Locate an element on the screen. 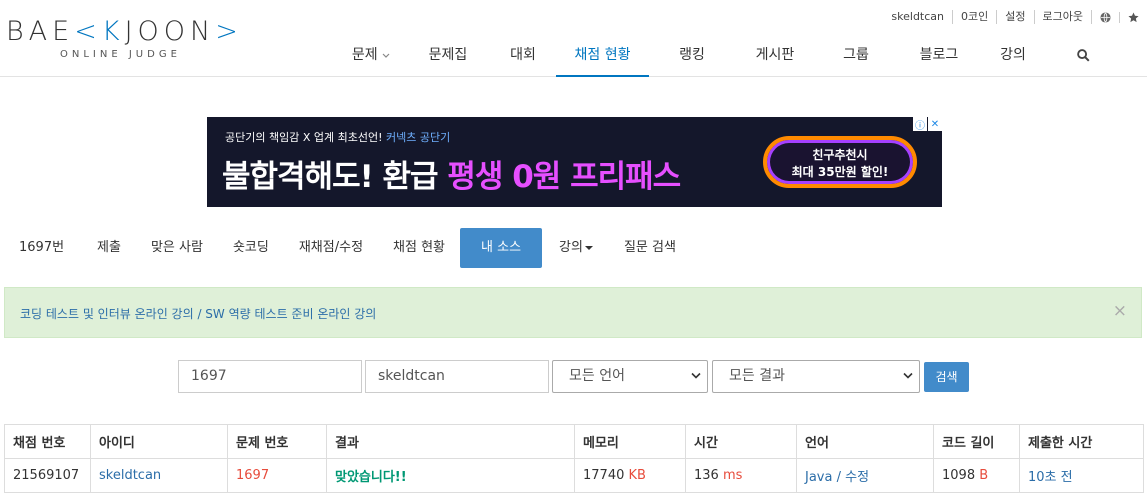 The height and width of the screenshot is (494, 1147). logo-text-left: BAE is located at coordinates (40, 31).